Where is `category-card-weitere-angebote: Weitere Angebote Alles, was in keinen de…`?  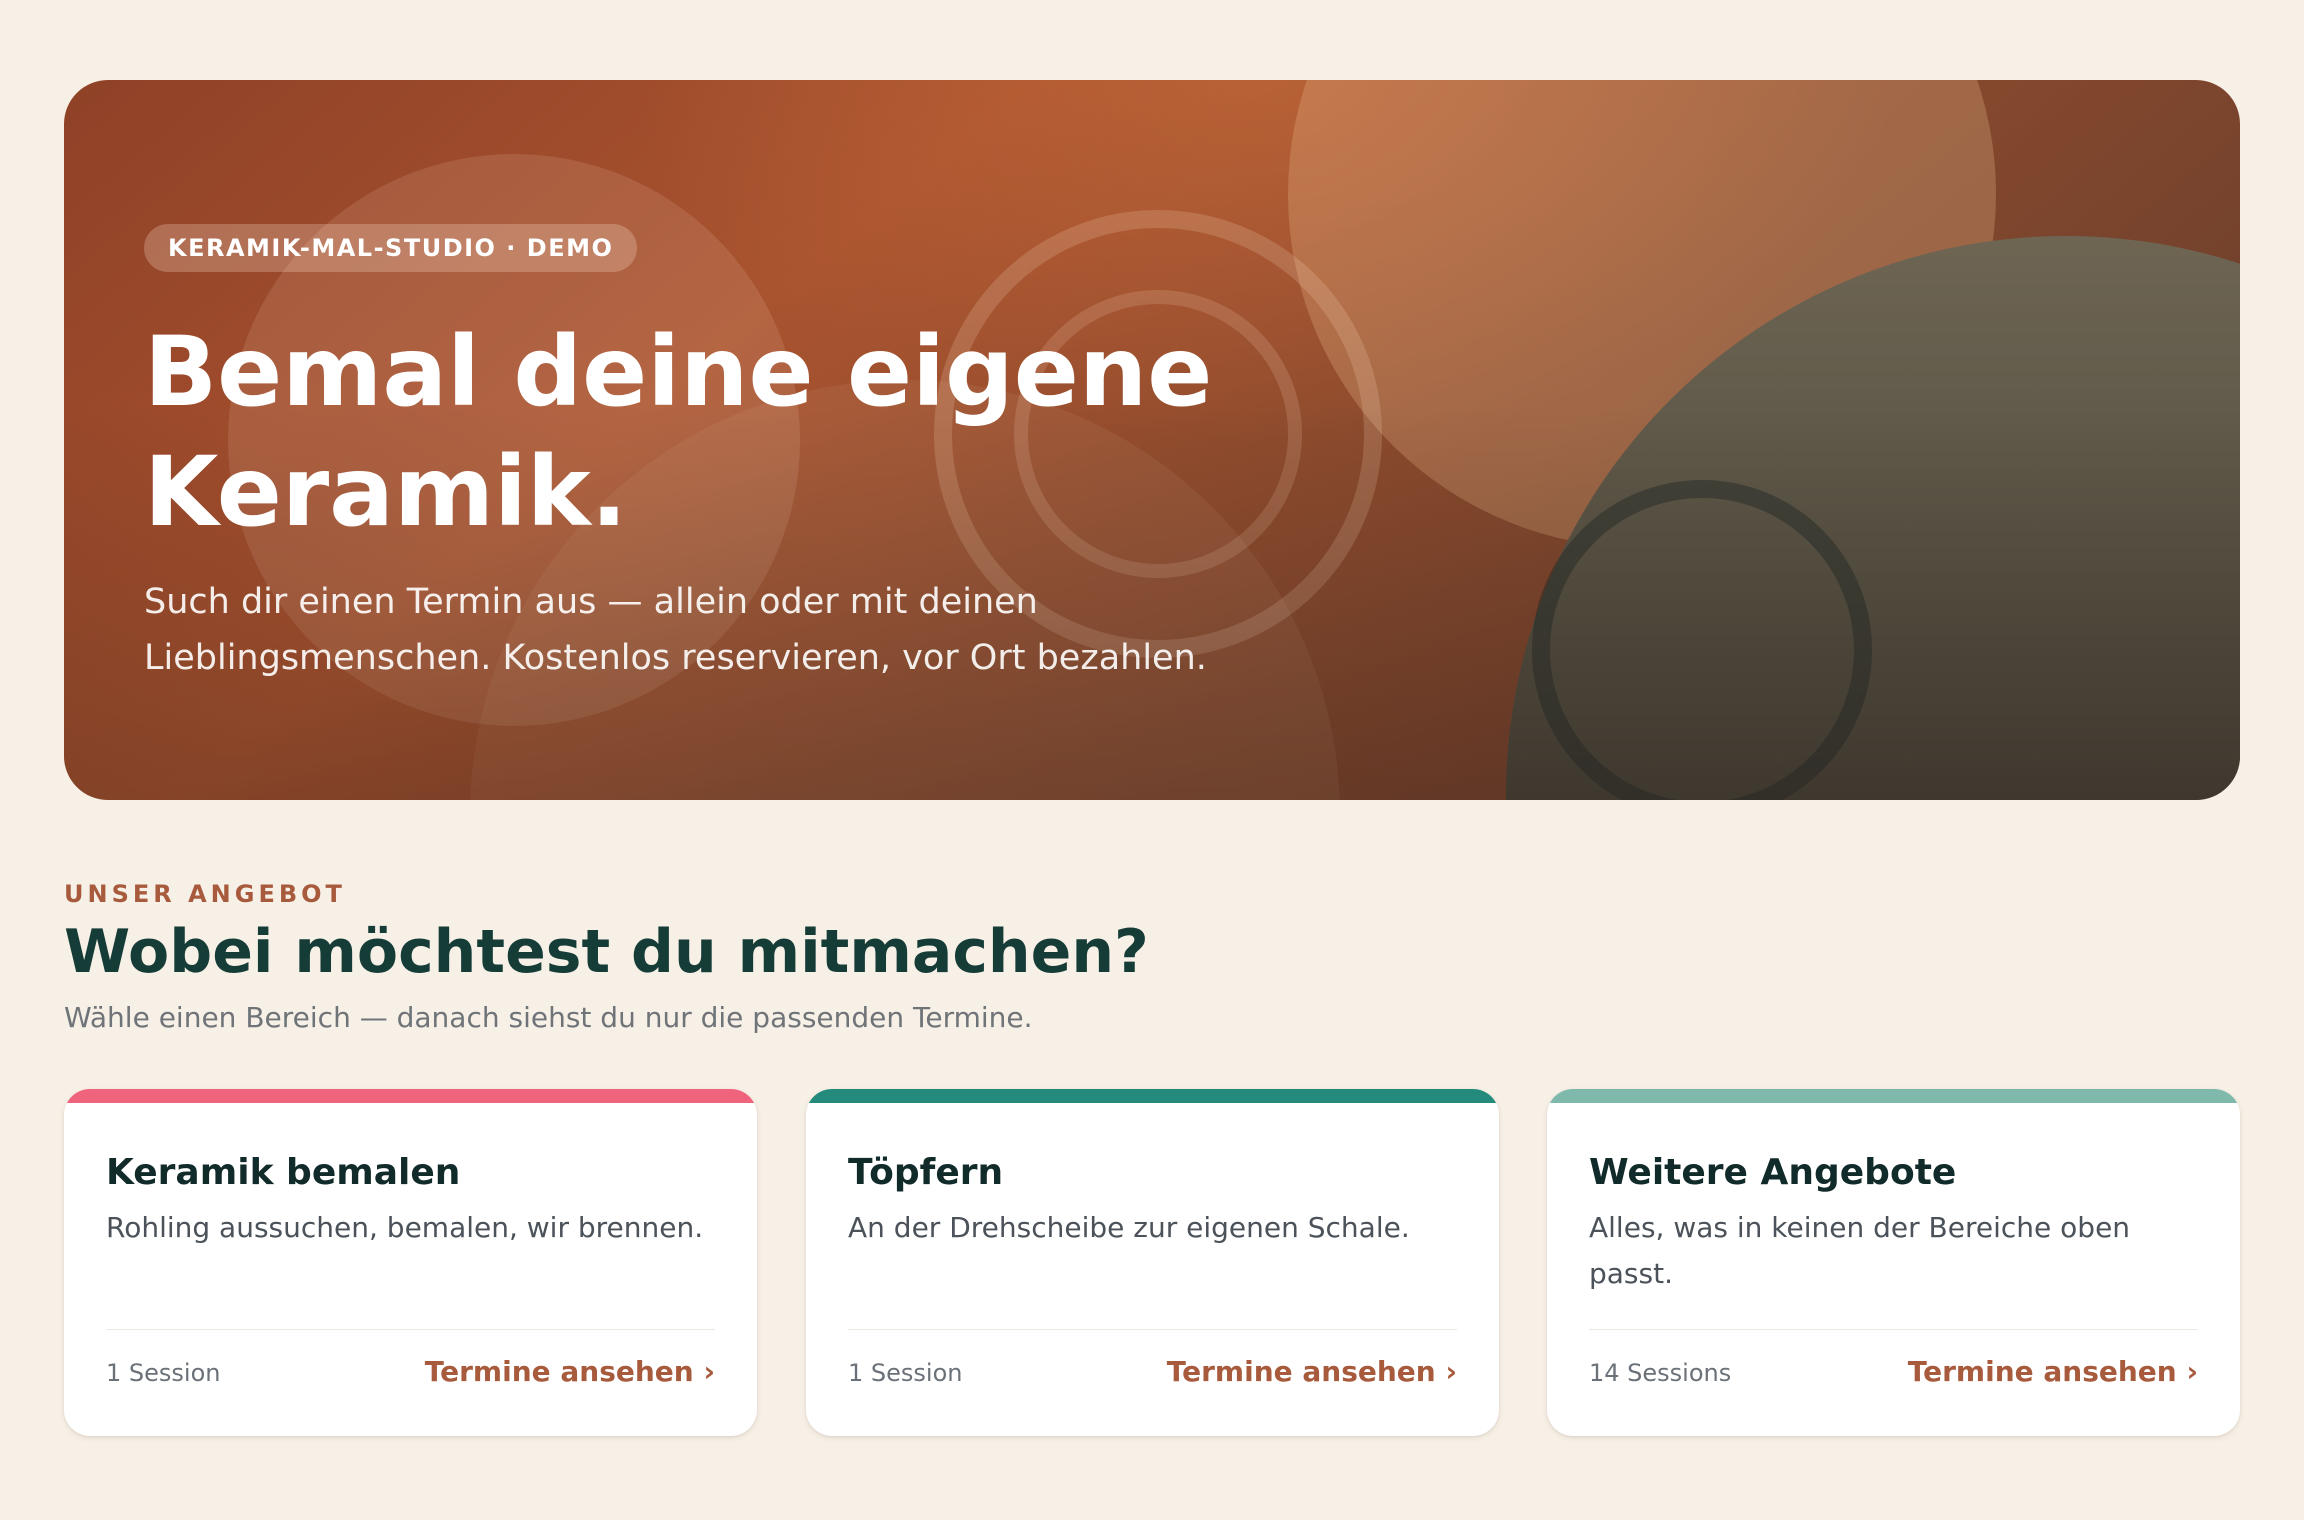 category-card-weitere-angebote: Weitere Angebote Alles, was in keinen de… is located at coordinates (1893, 1262).